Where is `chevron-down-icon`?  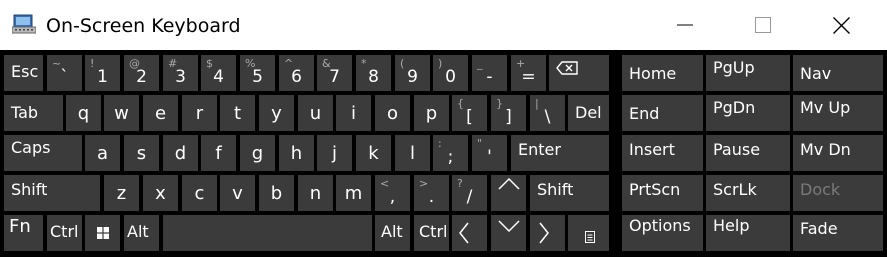 chevron-down-icon is located at coordinates (508, 233).